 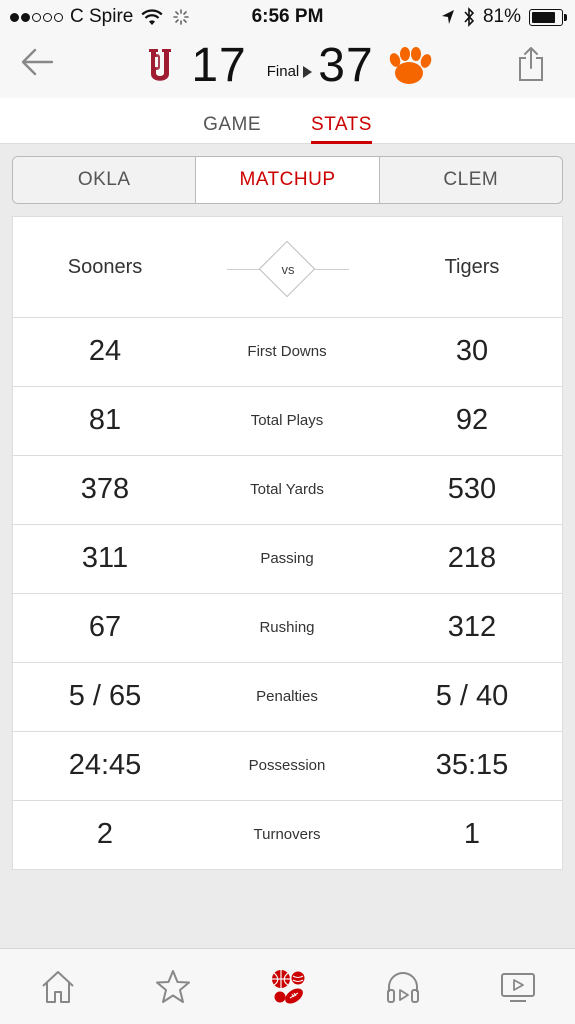 What do you see at coordinates (565, 17) in the screenshot?
I see `battery-tip` at bounding box center [565, 17].